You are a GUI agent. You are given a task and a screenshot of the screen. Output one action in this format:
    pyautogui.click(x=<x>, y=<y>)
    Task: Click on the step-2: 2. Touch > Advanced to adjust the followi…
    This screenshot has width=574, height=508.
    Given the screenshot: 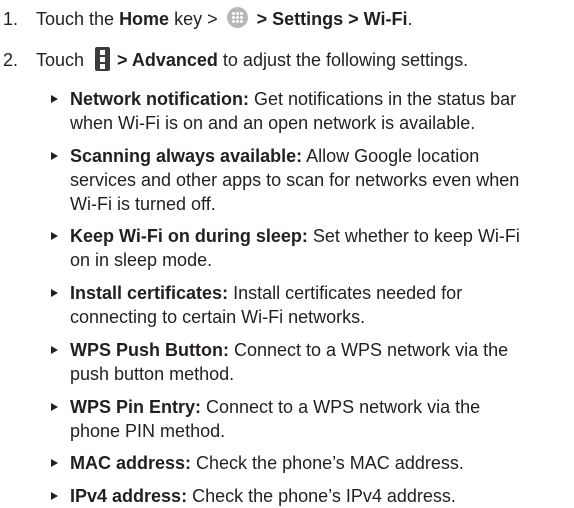 What is the action you would take?
    pyautogui.click(x=285, y=59)
    